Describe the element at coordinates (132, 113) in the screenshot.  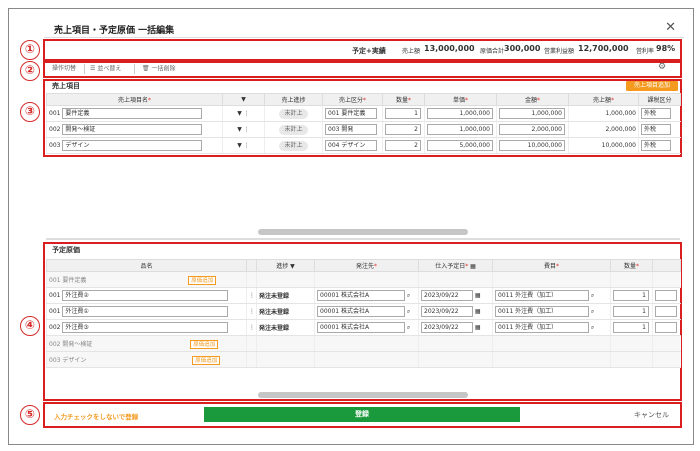
I see `sales-item-name-input: 要件定義` at that location.